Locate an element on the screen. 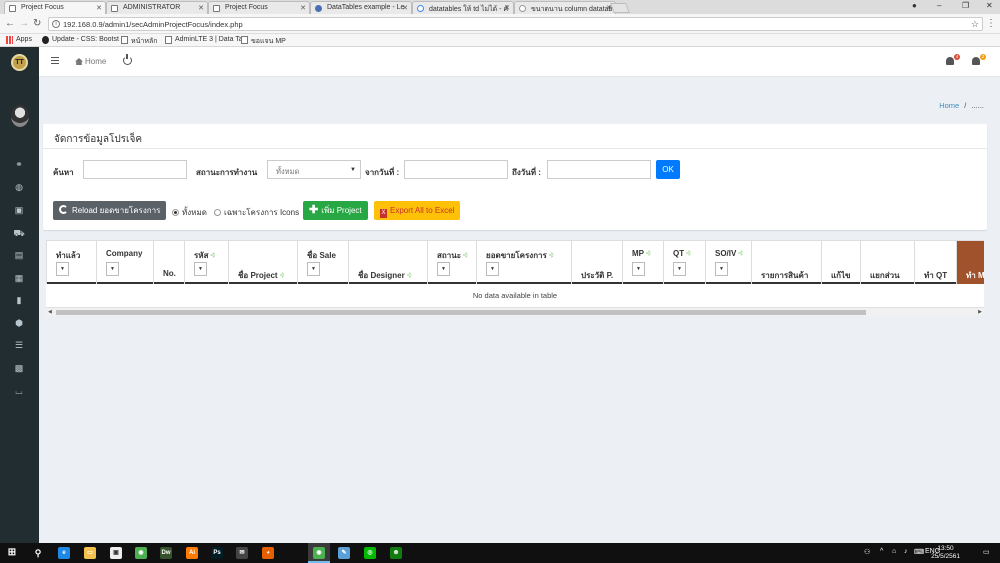 The image size is (1000, 563). browser-menu-icon: ⋮ is located at coordinates (991, 23).